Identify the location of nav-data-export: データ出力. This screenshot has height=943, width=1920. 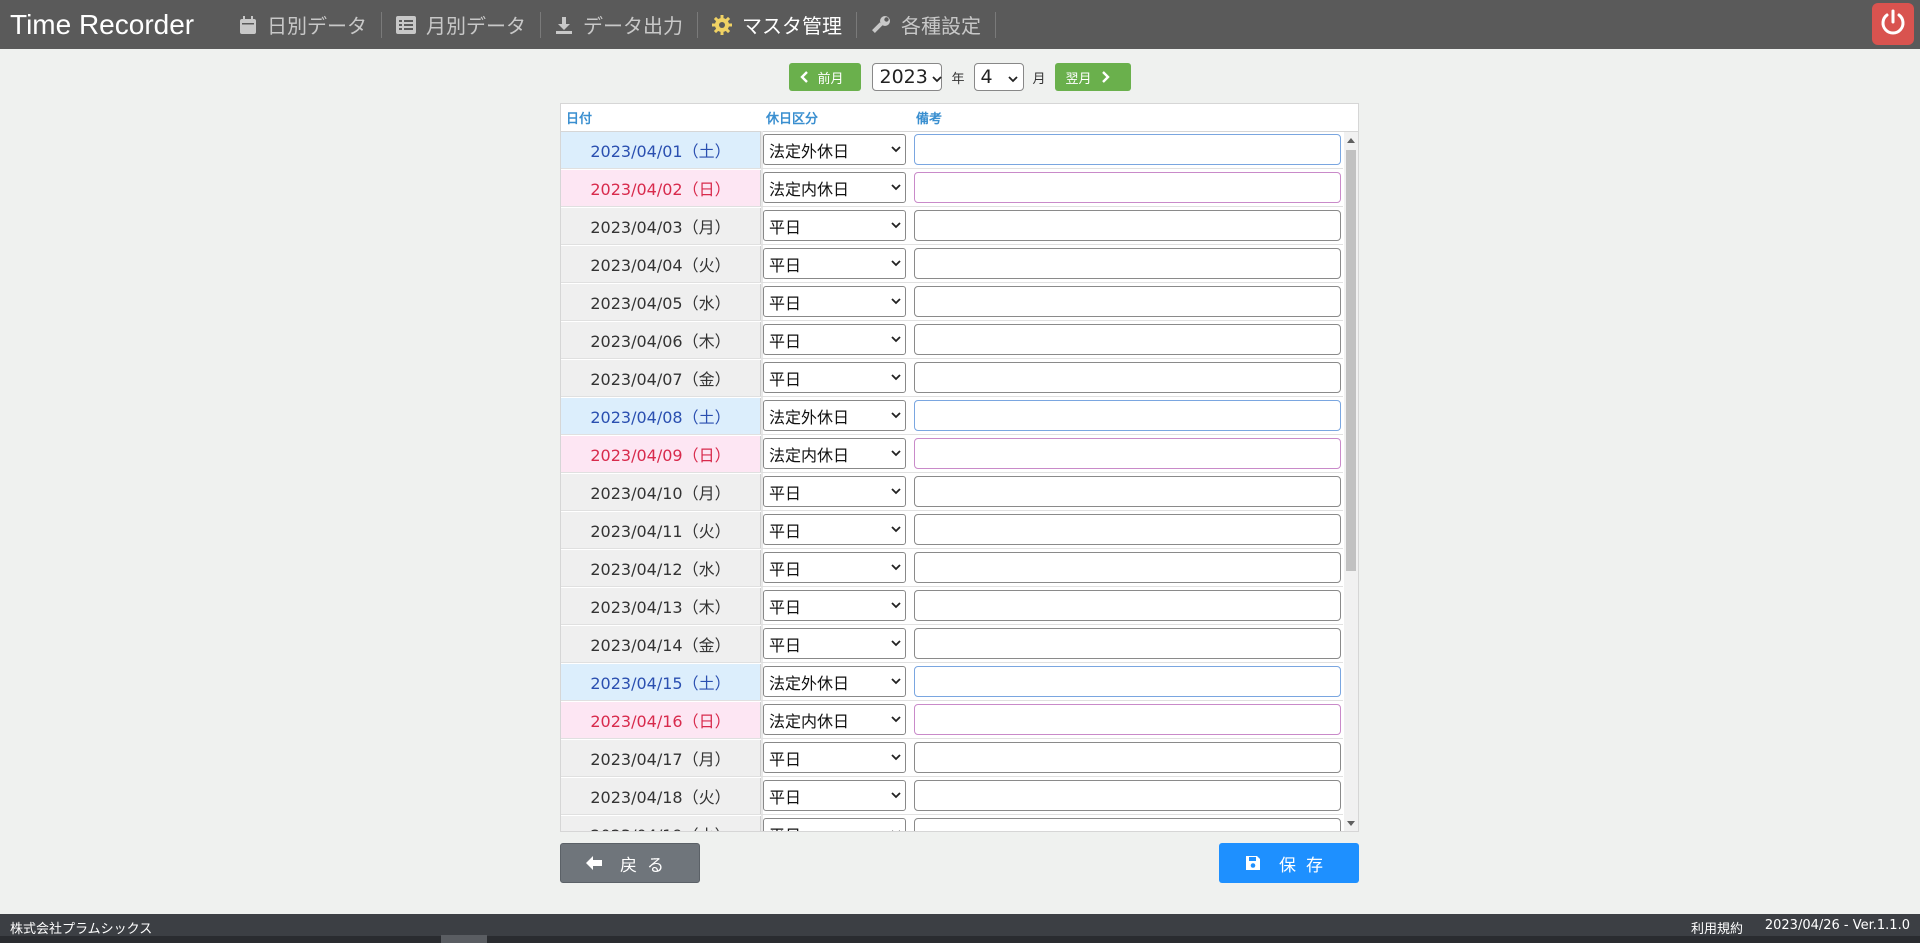
(619, 24).